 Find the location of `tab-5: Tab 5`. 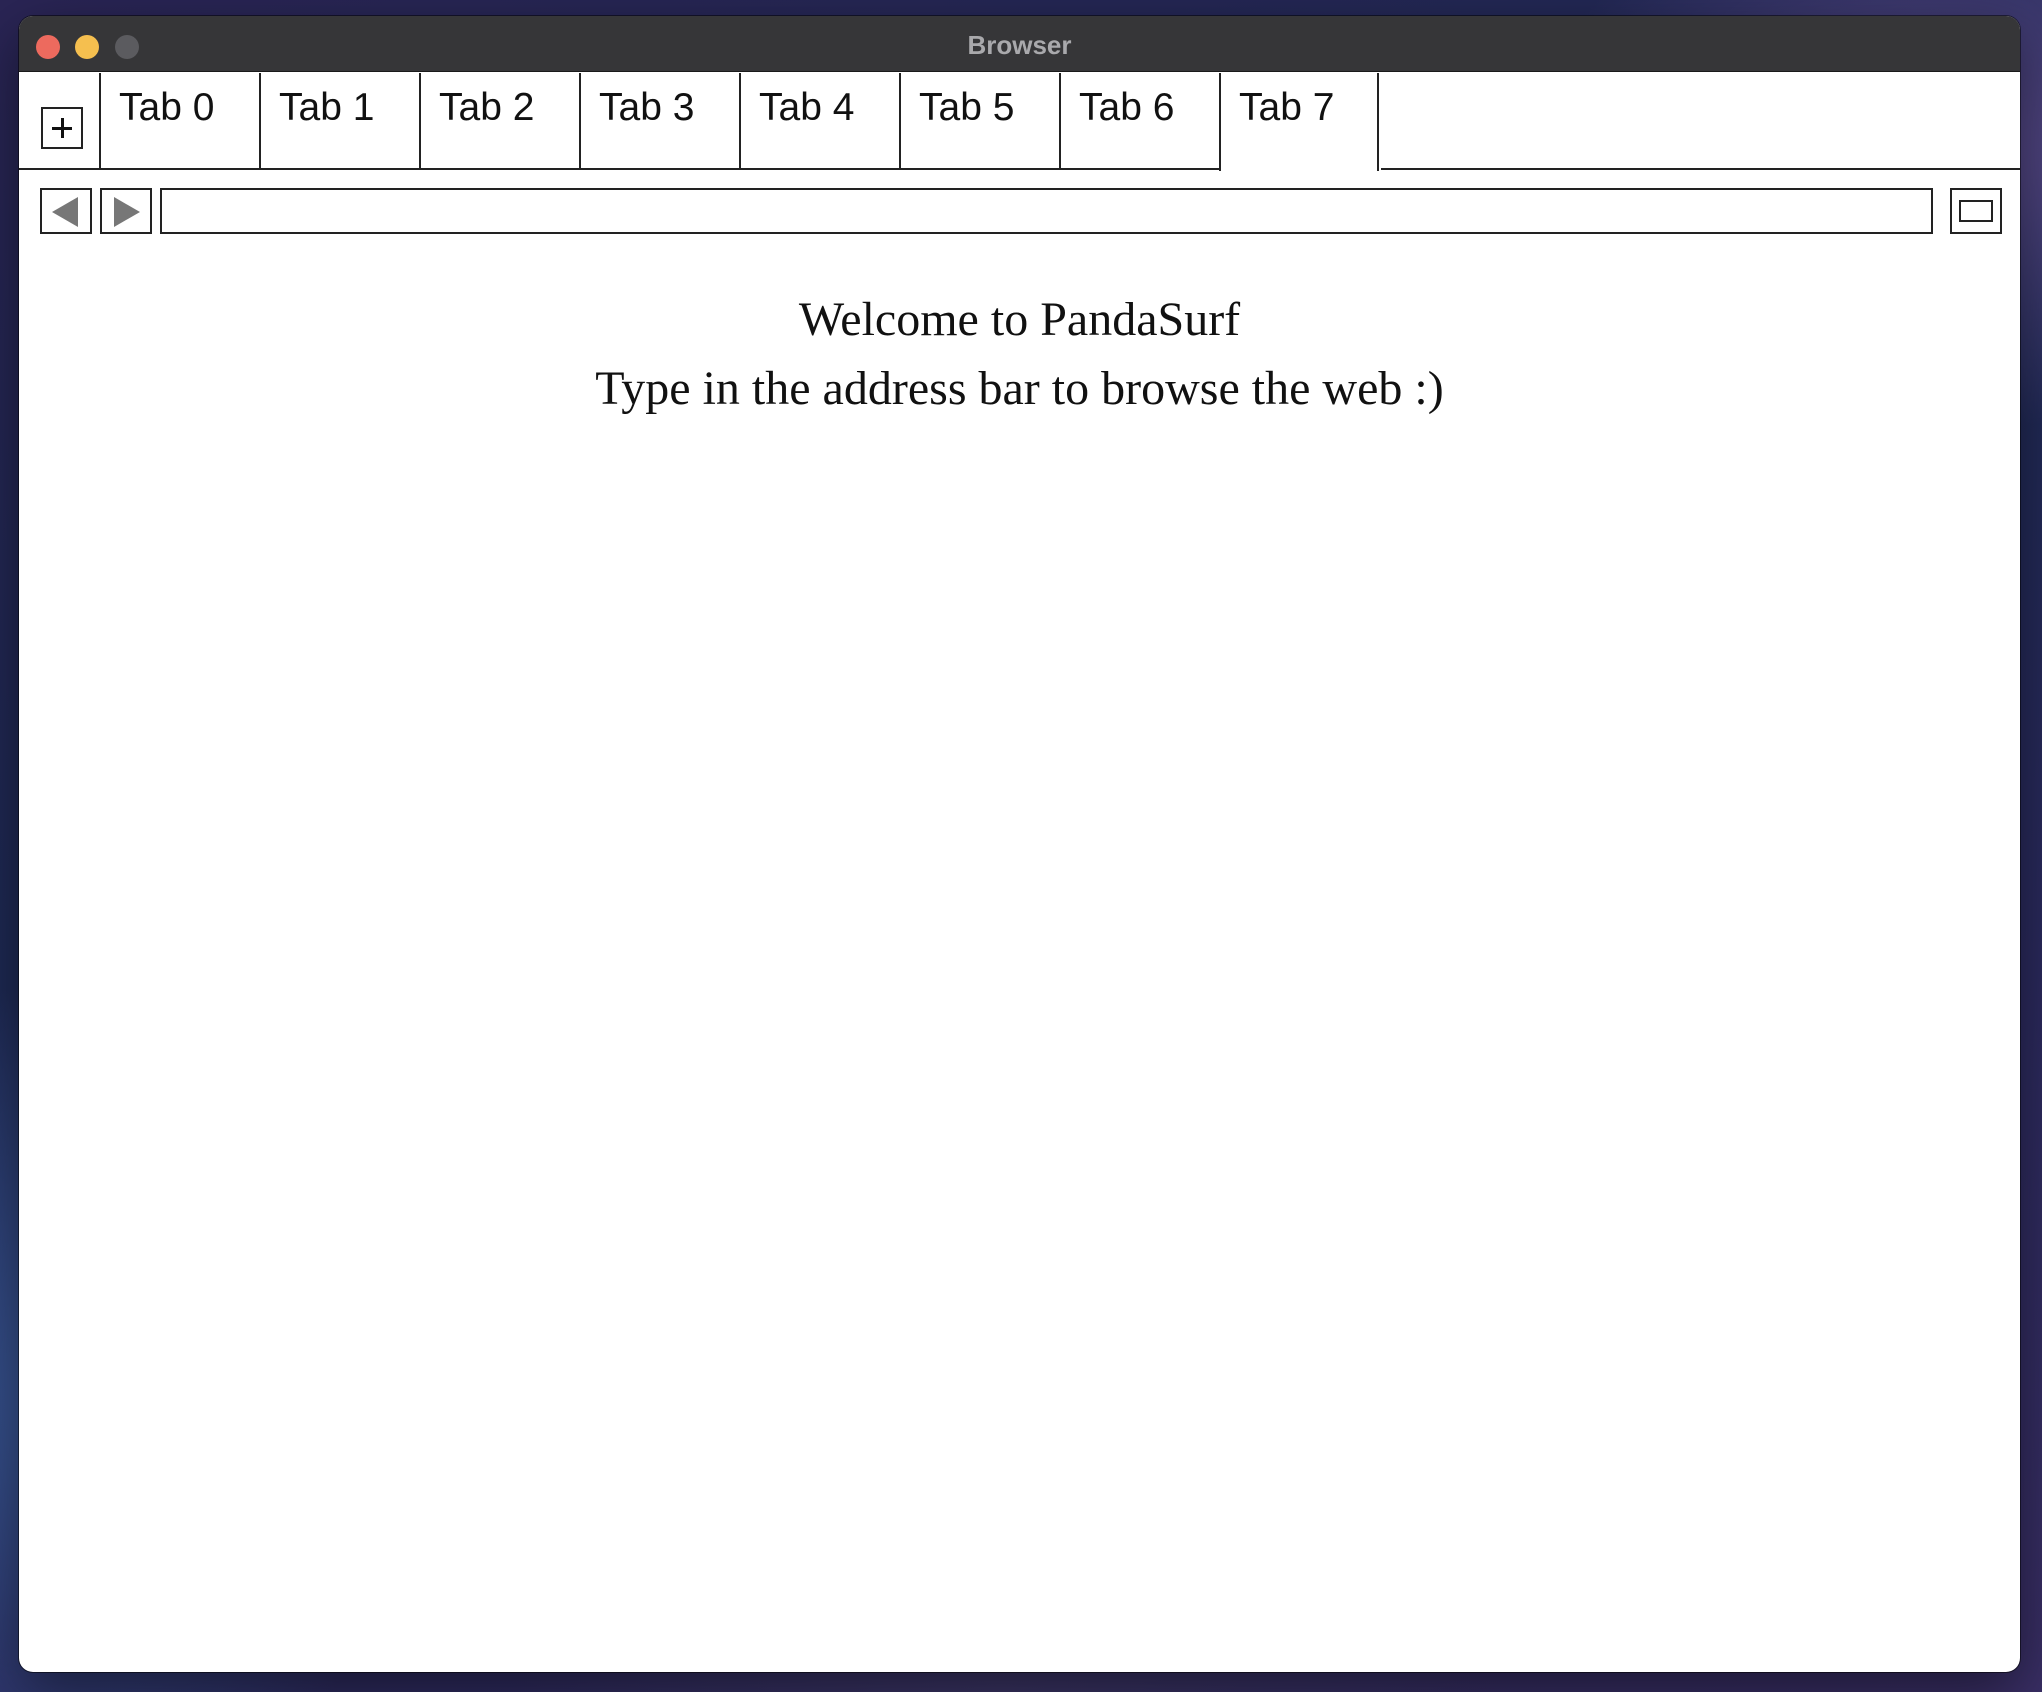

tab-5: Tab 5 is located at coordinates (979, 121).